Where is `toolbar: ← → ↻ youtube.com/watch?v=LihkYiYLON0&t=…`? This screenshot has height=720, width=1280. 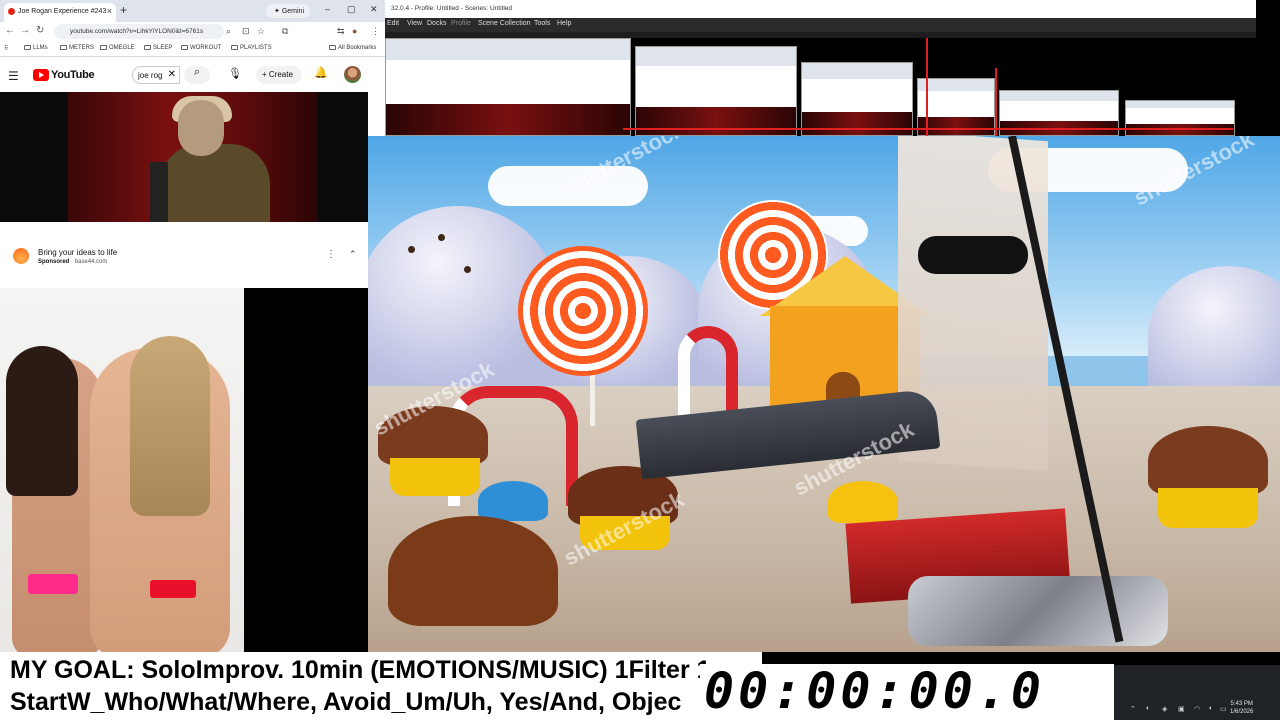 toolbar: ← → ↻ youtube.com/watch?v=LihkYiYLON0&t=… is located at coordinates (192, 32).